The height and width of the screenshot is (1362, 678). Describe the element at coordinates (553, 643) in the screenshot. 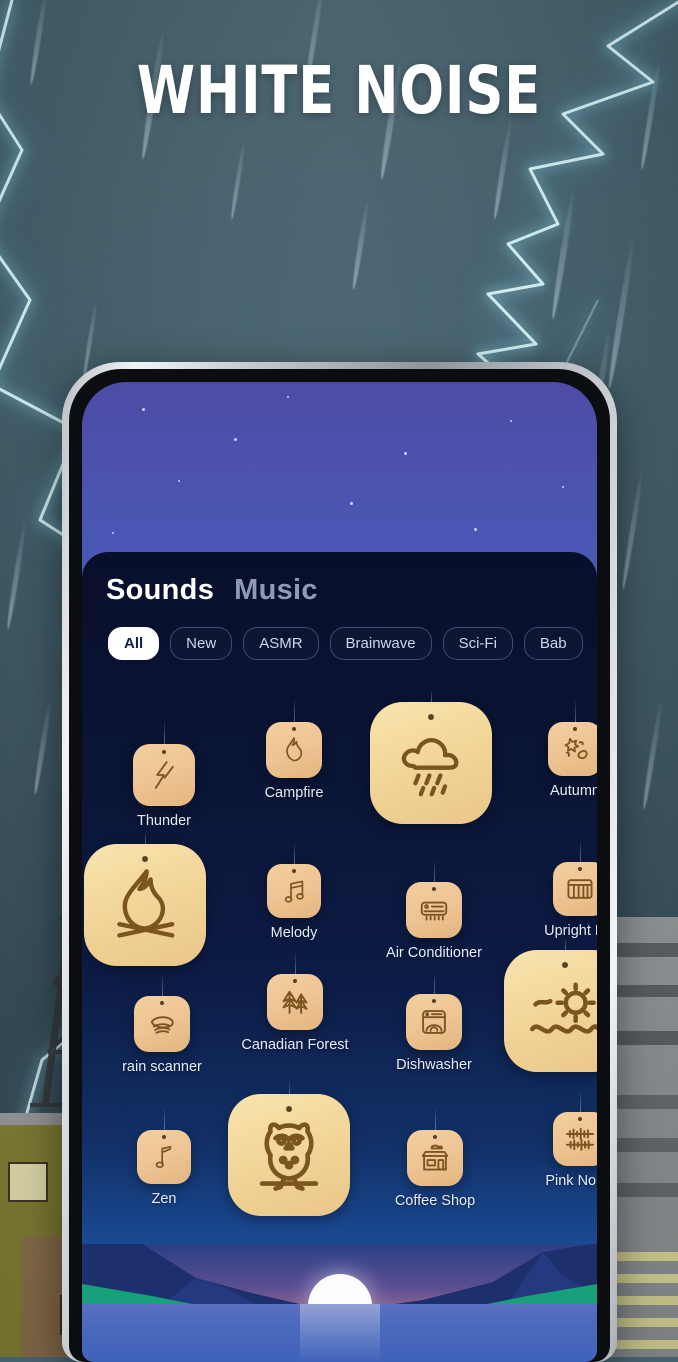

I see `filter-chip-baby: Bab` at that location.